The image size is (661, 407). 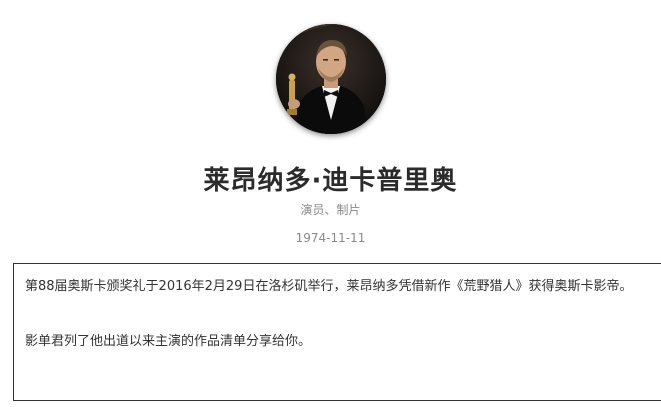 What do you see at coordinates (330, 210) in the screenshot?
I see `person-roles: 演员、制片` at bounding box center [330, 210].